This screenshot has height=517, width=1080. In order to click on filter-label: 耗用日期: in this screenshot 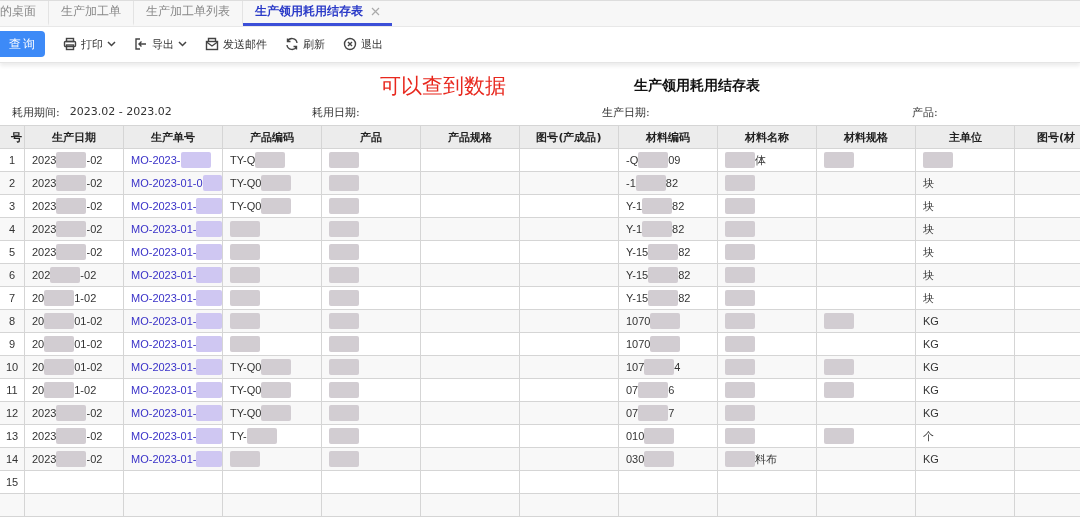, I will do `click(336, 112)`.